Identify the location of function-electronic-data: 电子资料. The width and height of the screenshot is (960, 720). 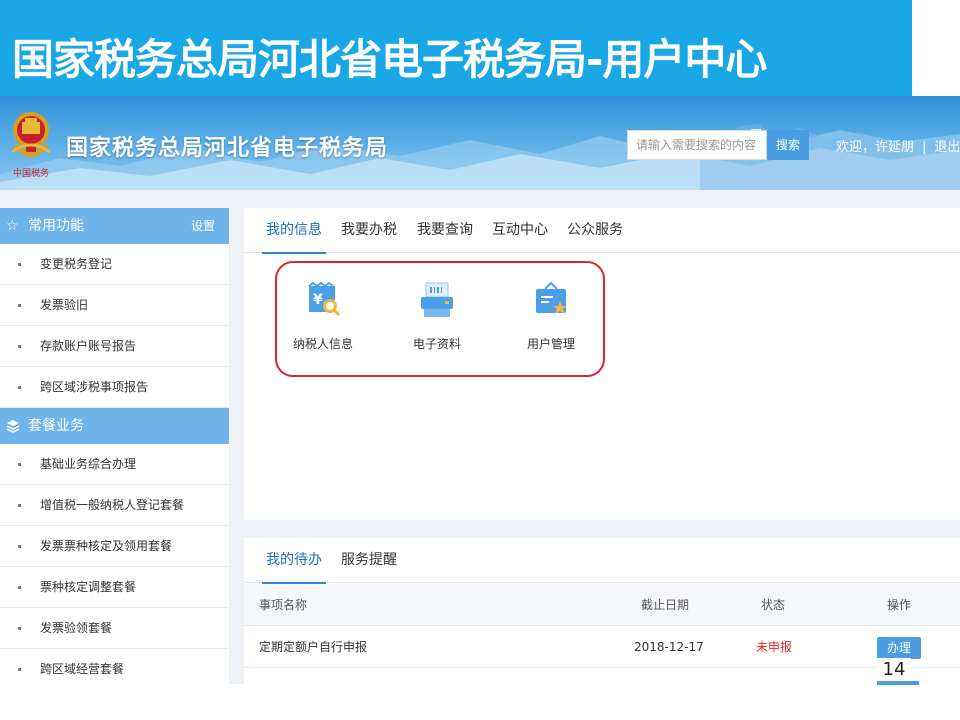
(437, 318).